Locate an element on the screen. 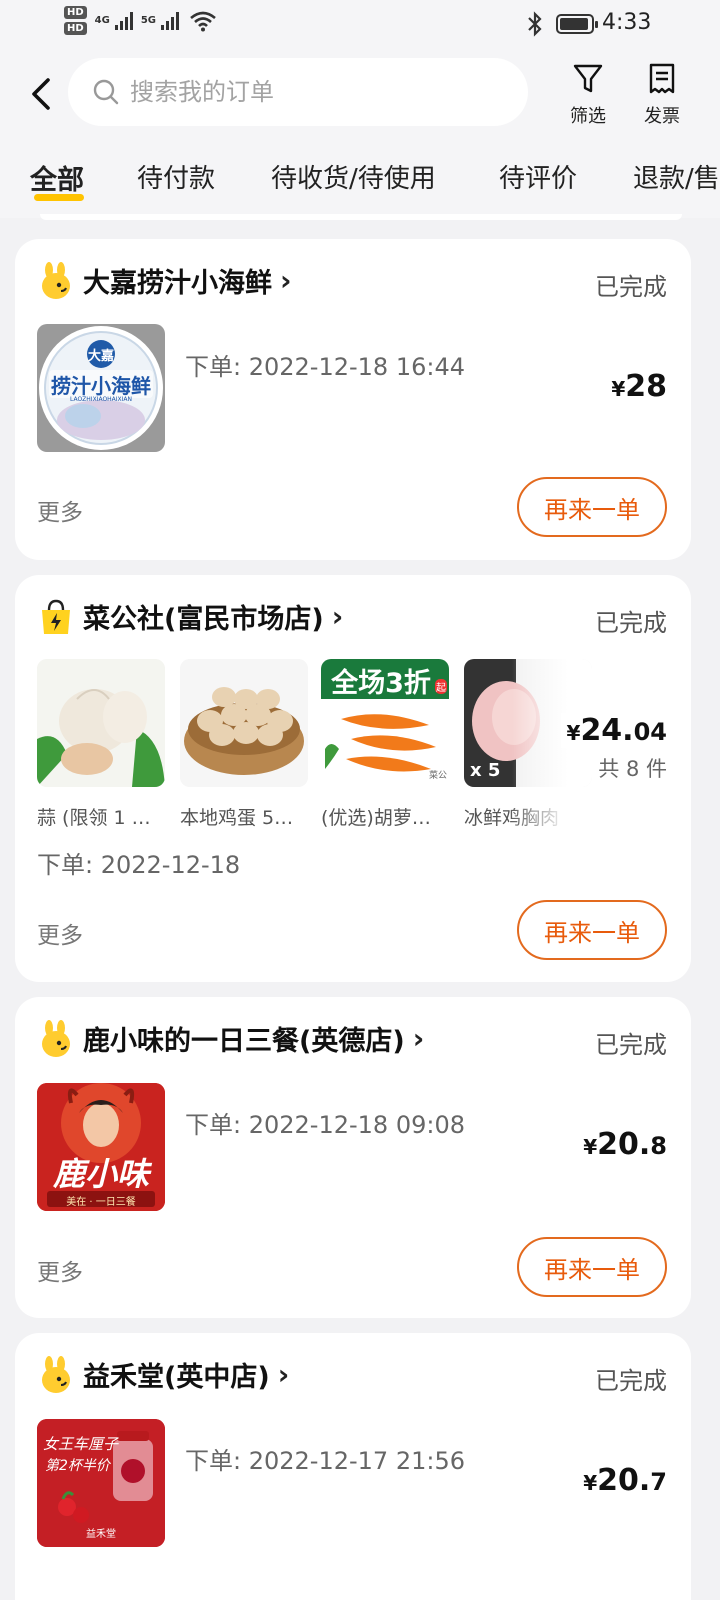  product-image-eggs is located at coordinates (244, 723).